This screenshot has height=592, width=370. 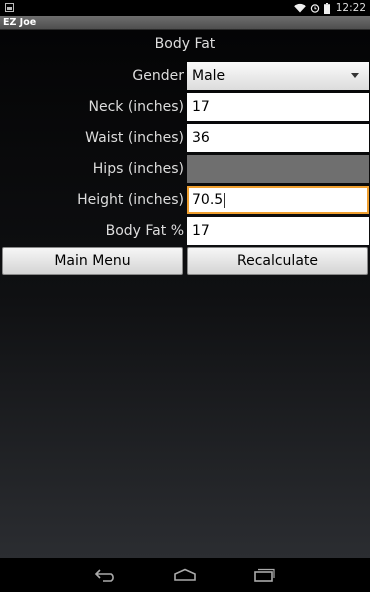 I want to click on hips-label: Hips (inches), so click(x=138, y=169).